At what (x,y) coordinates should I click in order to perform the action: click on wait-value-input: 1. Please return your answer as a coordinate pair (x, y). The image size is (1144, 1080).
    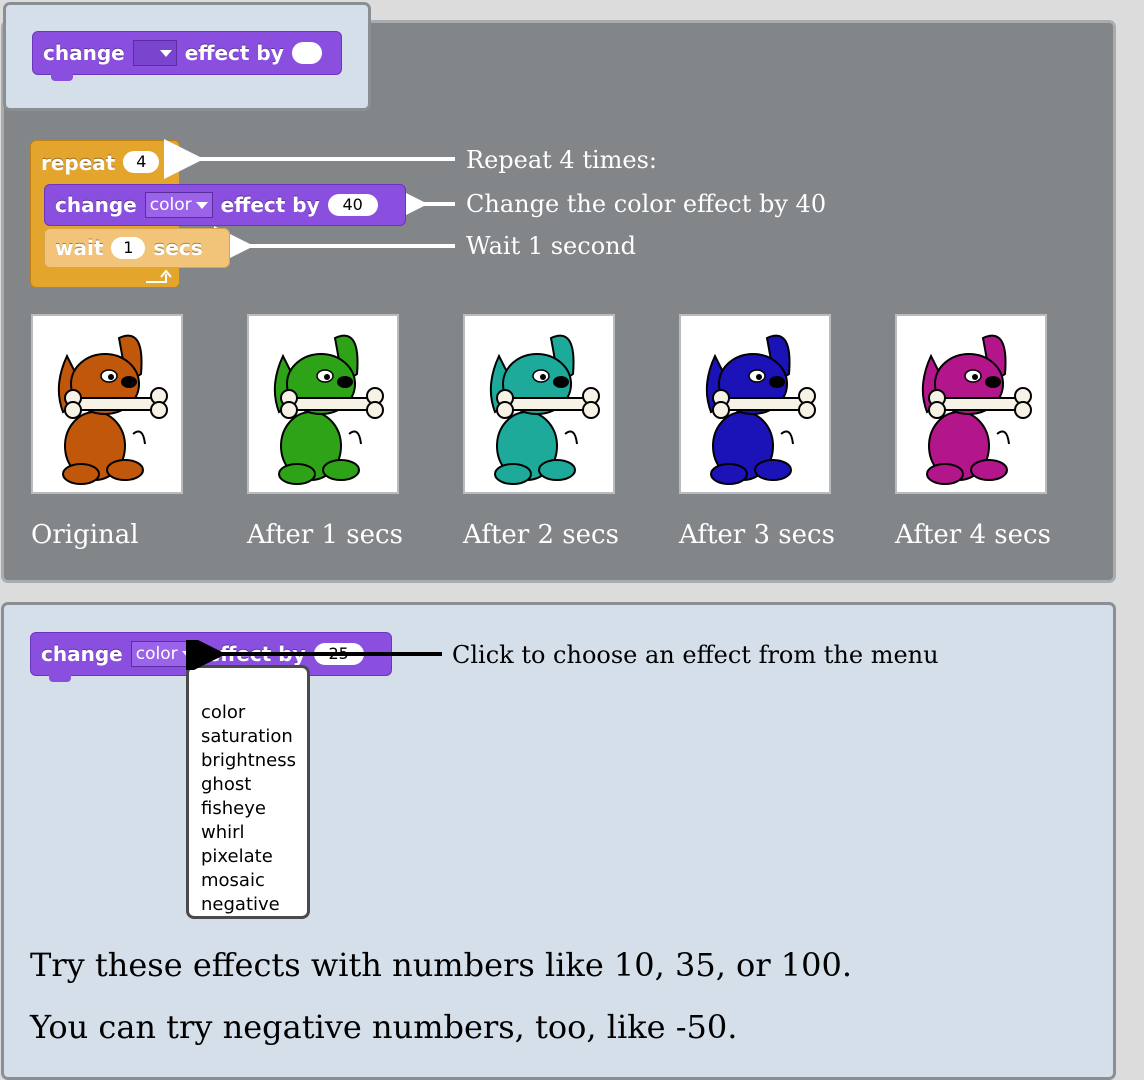
    Looking at the image, I should click on (128, 248).